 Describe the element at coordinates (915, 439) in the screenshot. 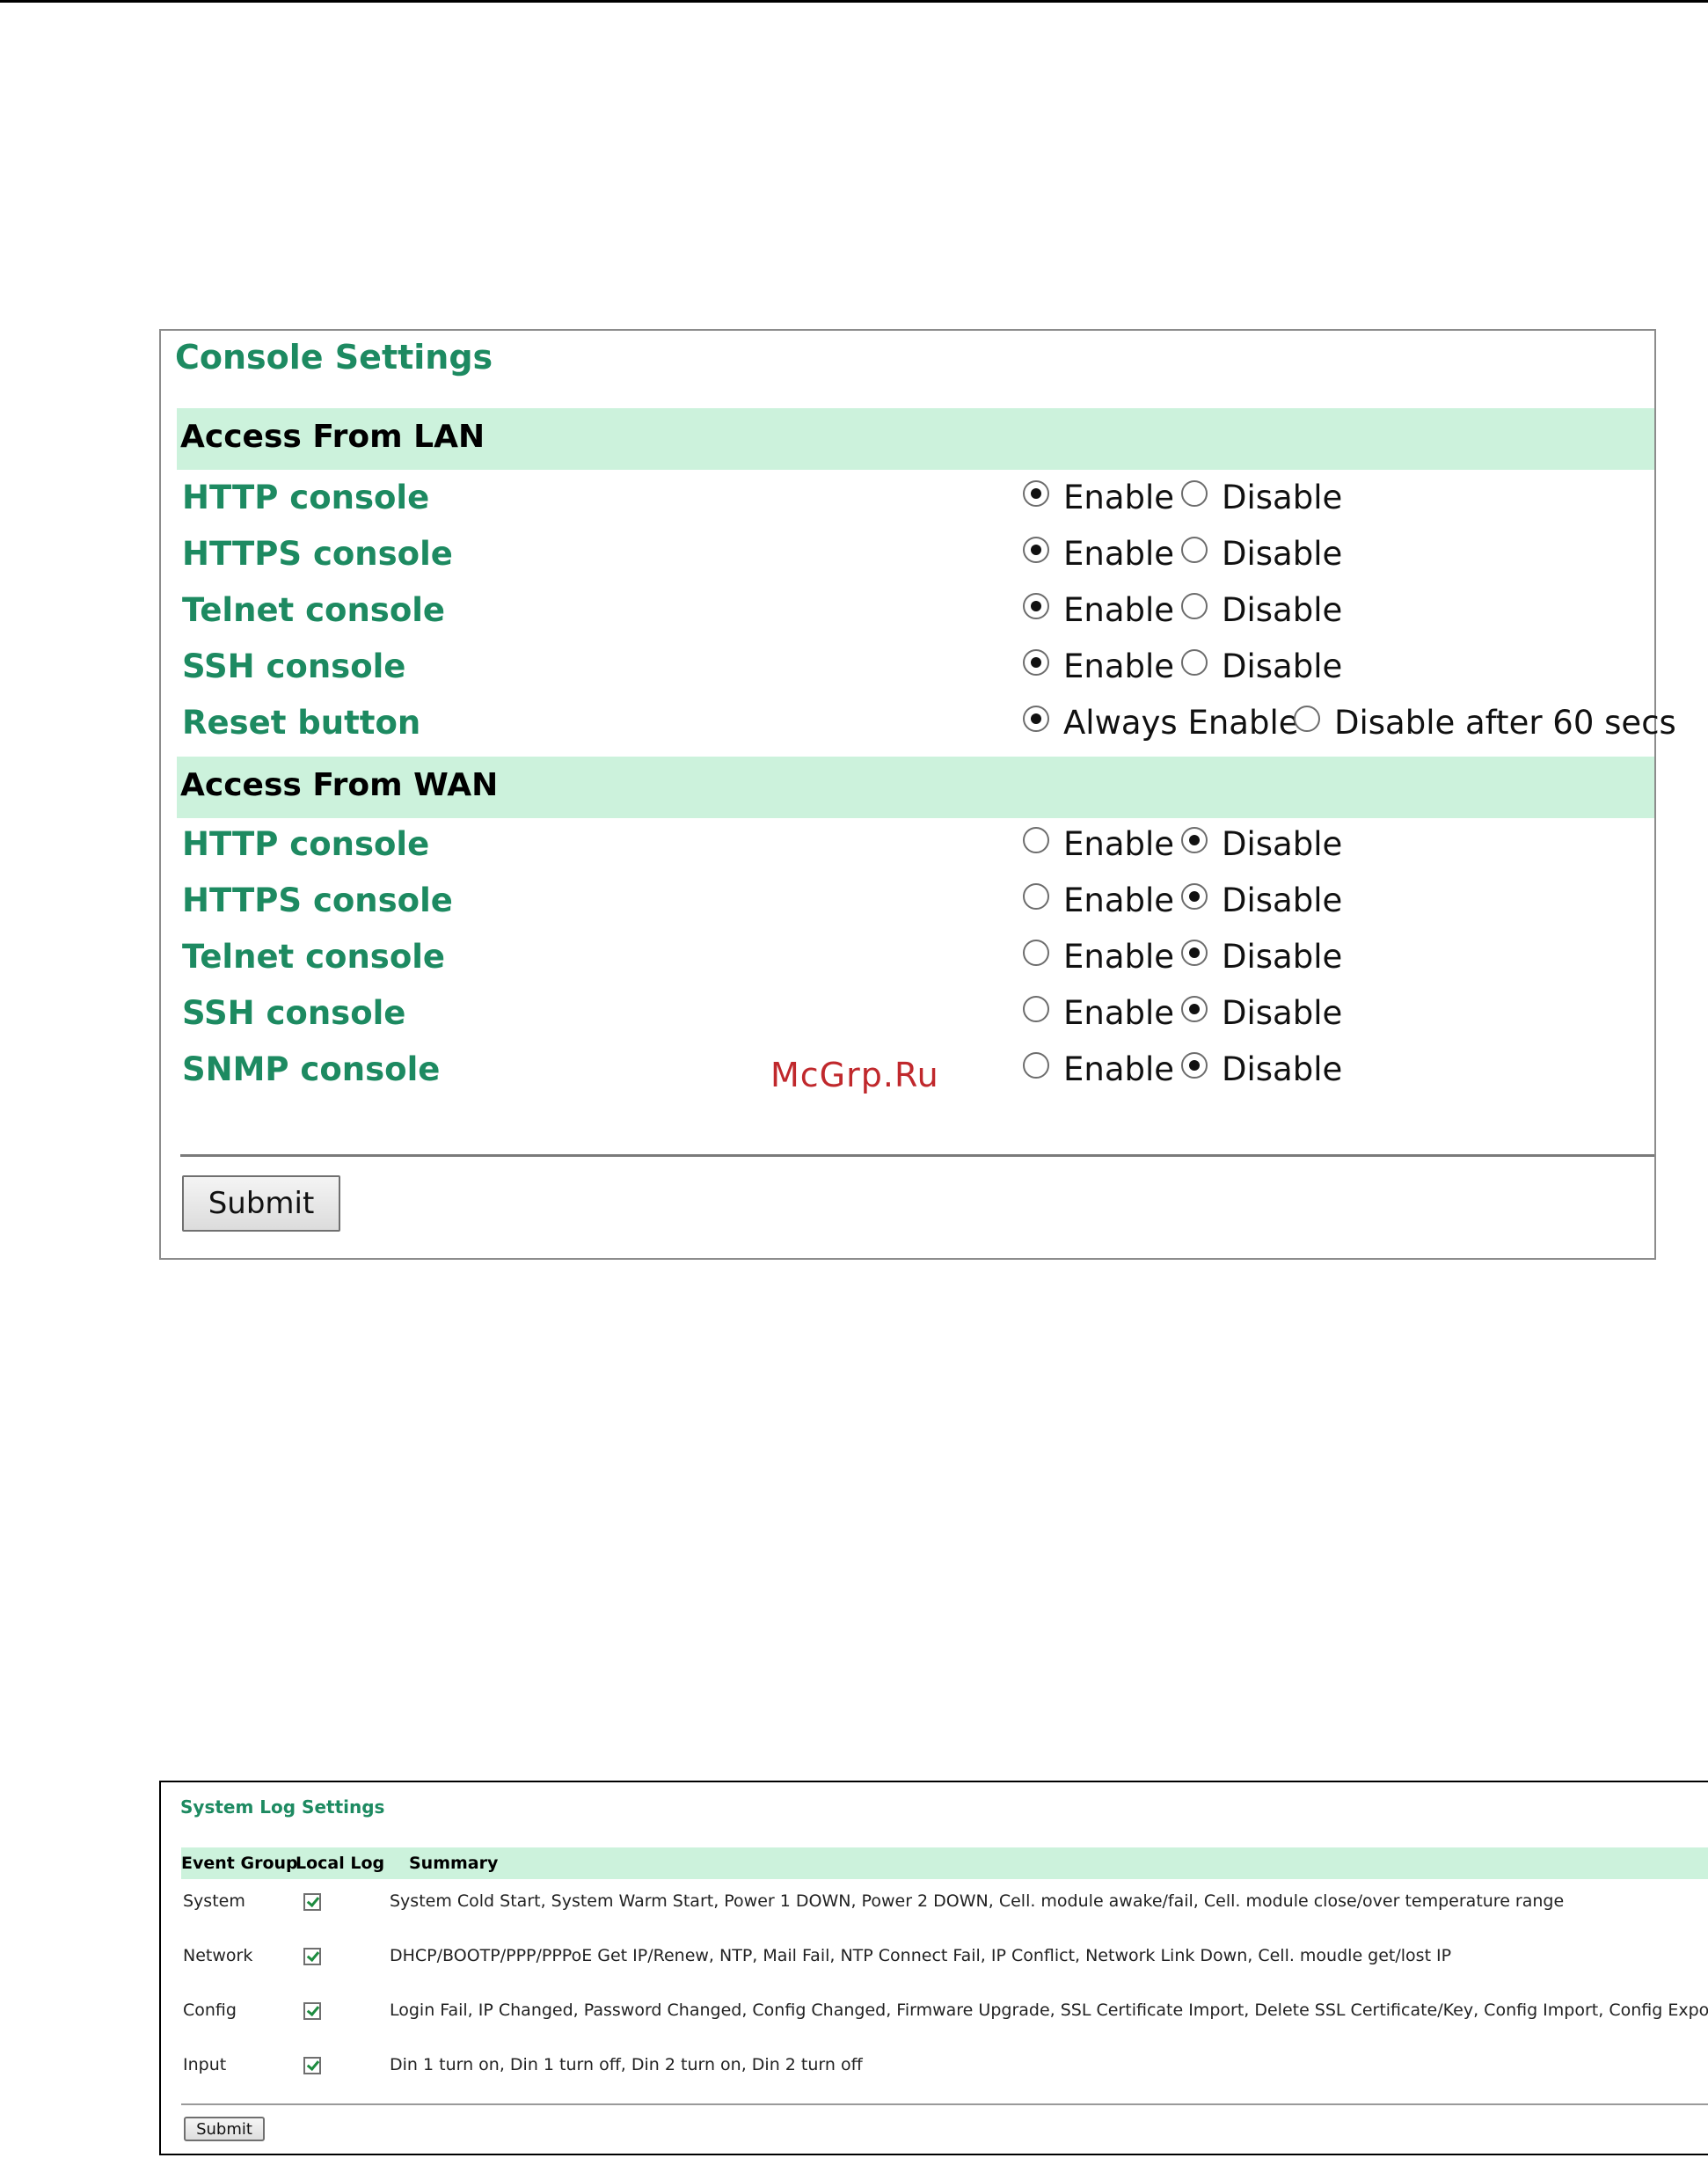

I see `lan-section-header: Access From LAN` at that location.